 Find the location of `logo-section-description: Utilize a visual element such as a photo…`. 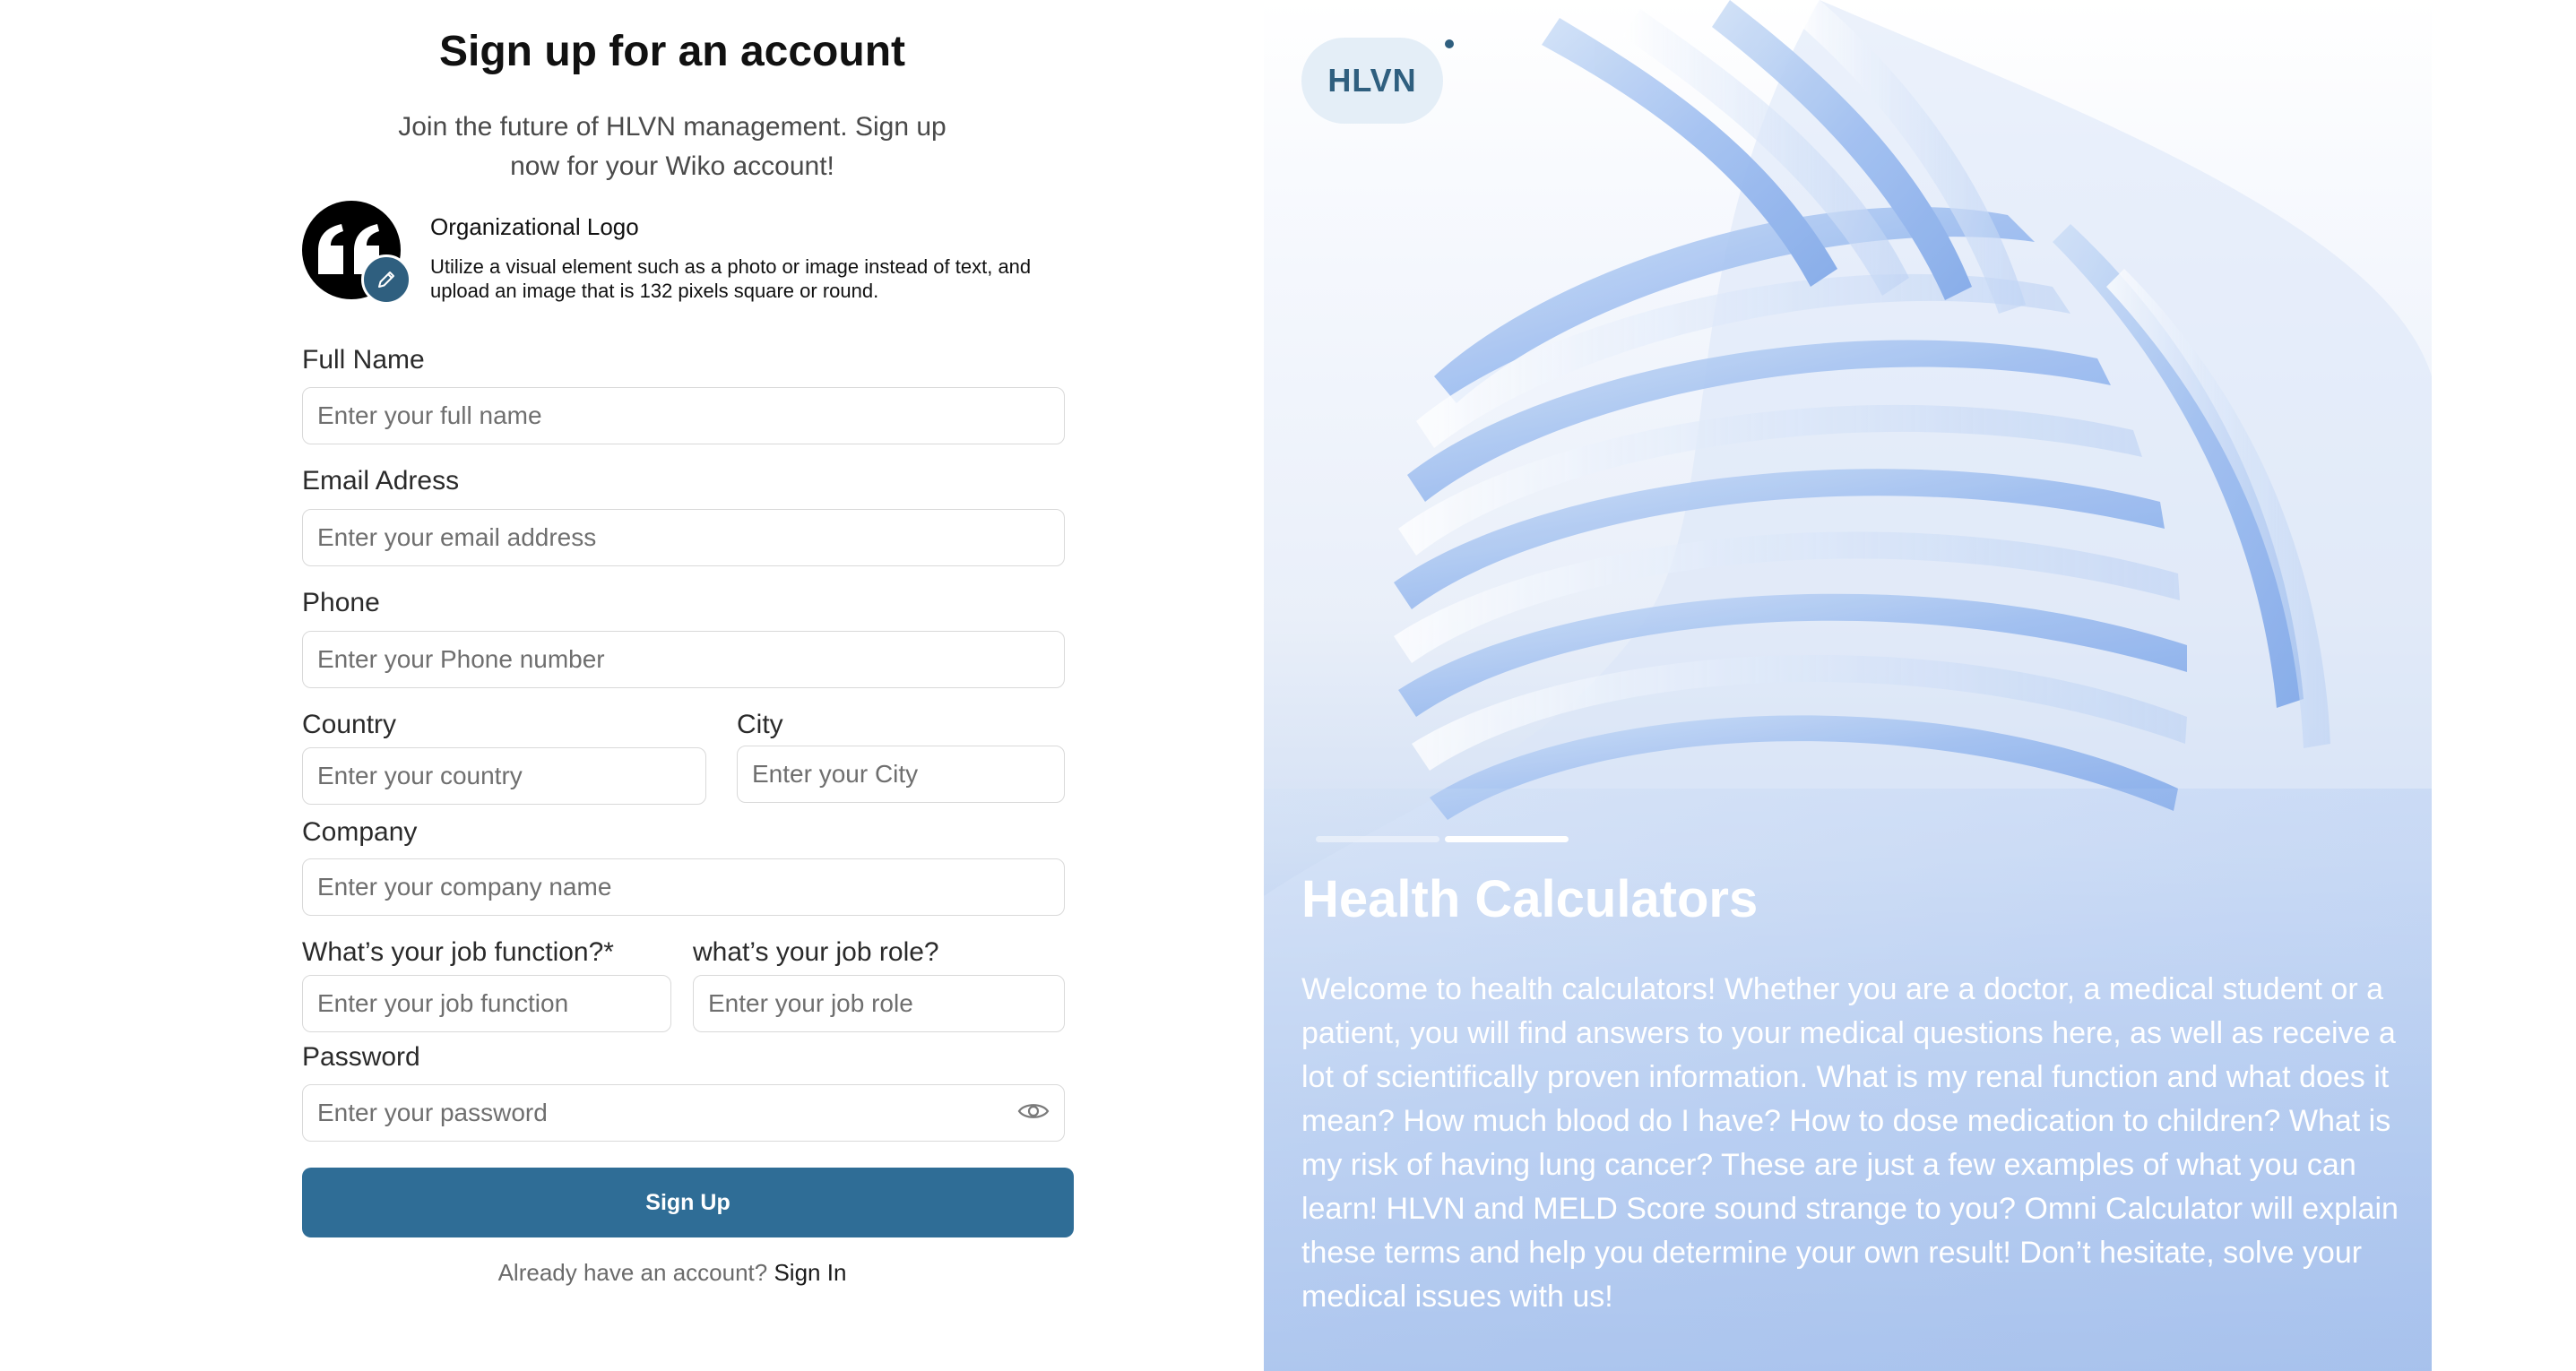

logo-section-description: Utilize a visual element such as a photo… is located at coordinates (731, 278).